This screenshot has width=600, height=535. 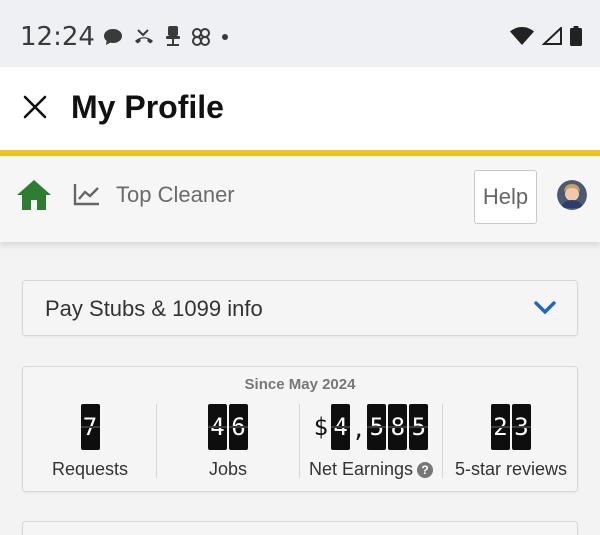 What do you see at coordinates (173, 36) in the screenshot?
I see `office-chair-icon` at bounding box center [173, 36].